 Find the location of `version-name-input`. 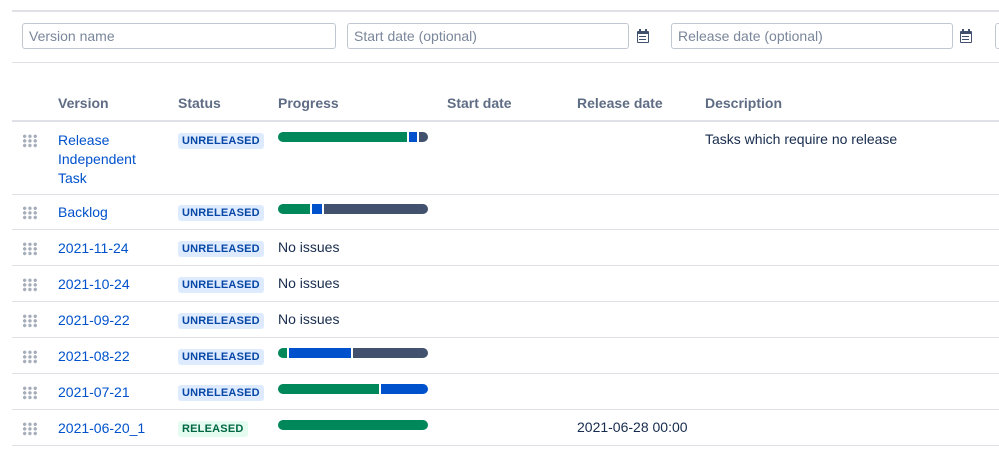

version-name-input is located at coordinates (179, 36).